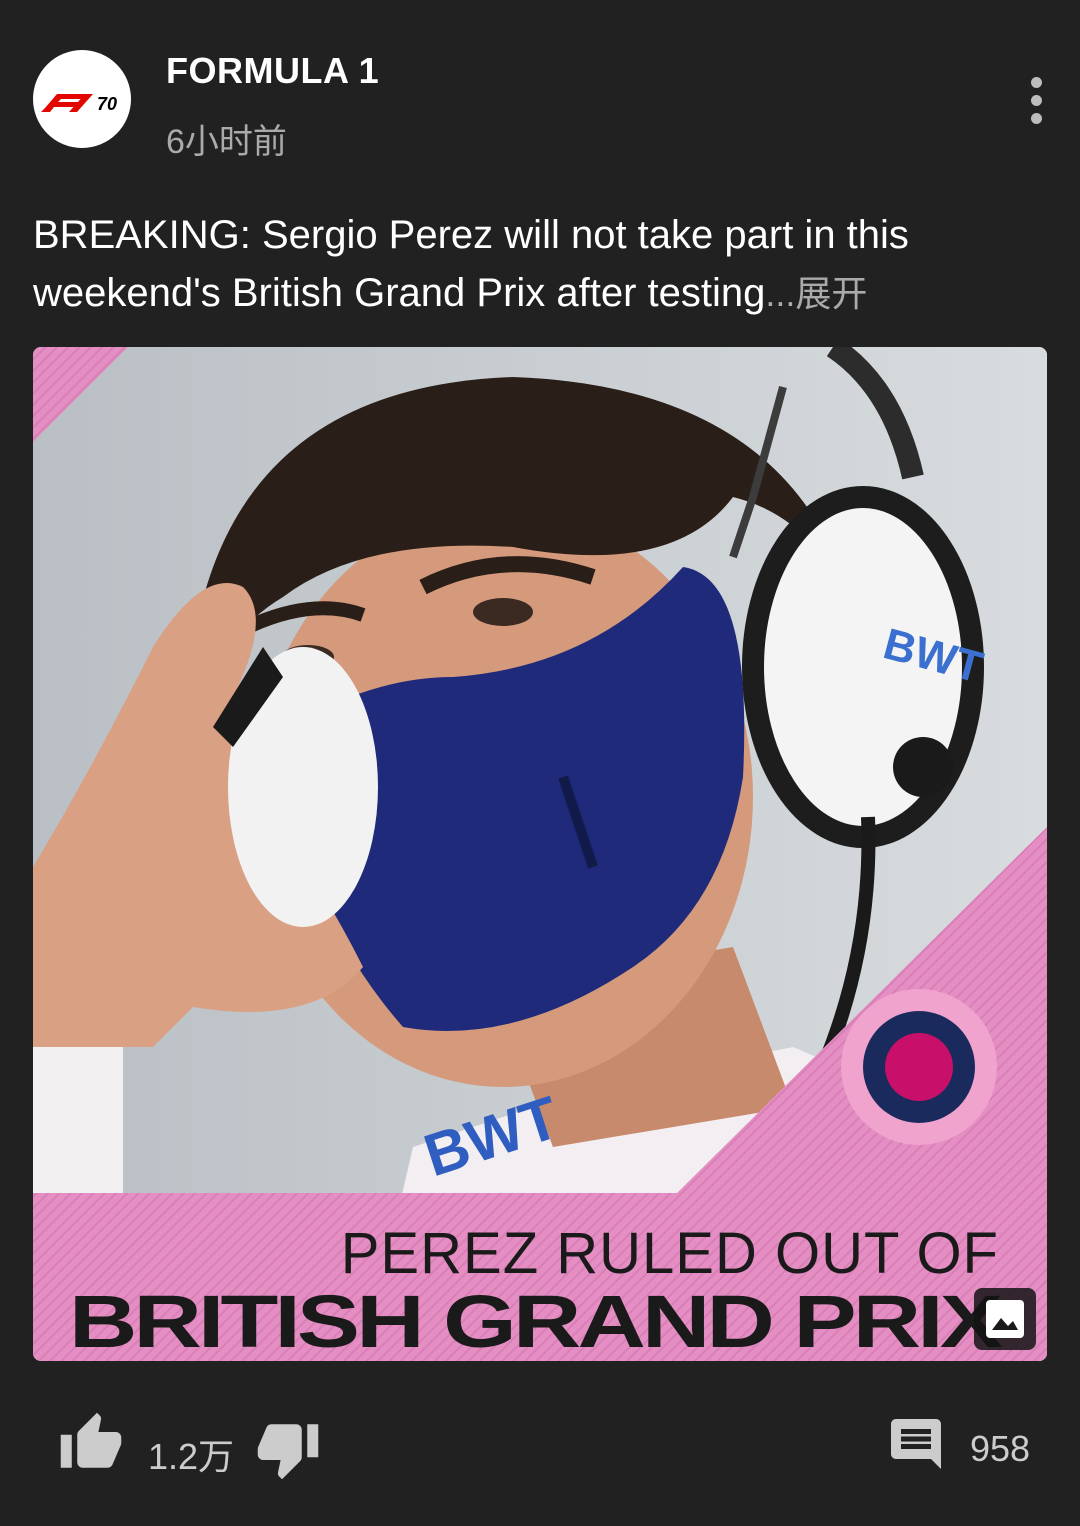  What do you see at coordinates (226, 142) in the screenshot?
I see `post-time: 6小时前` at bounding box center [226, 142].